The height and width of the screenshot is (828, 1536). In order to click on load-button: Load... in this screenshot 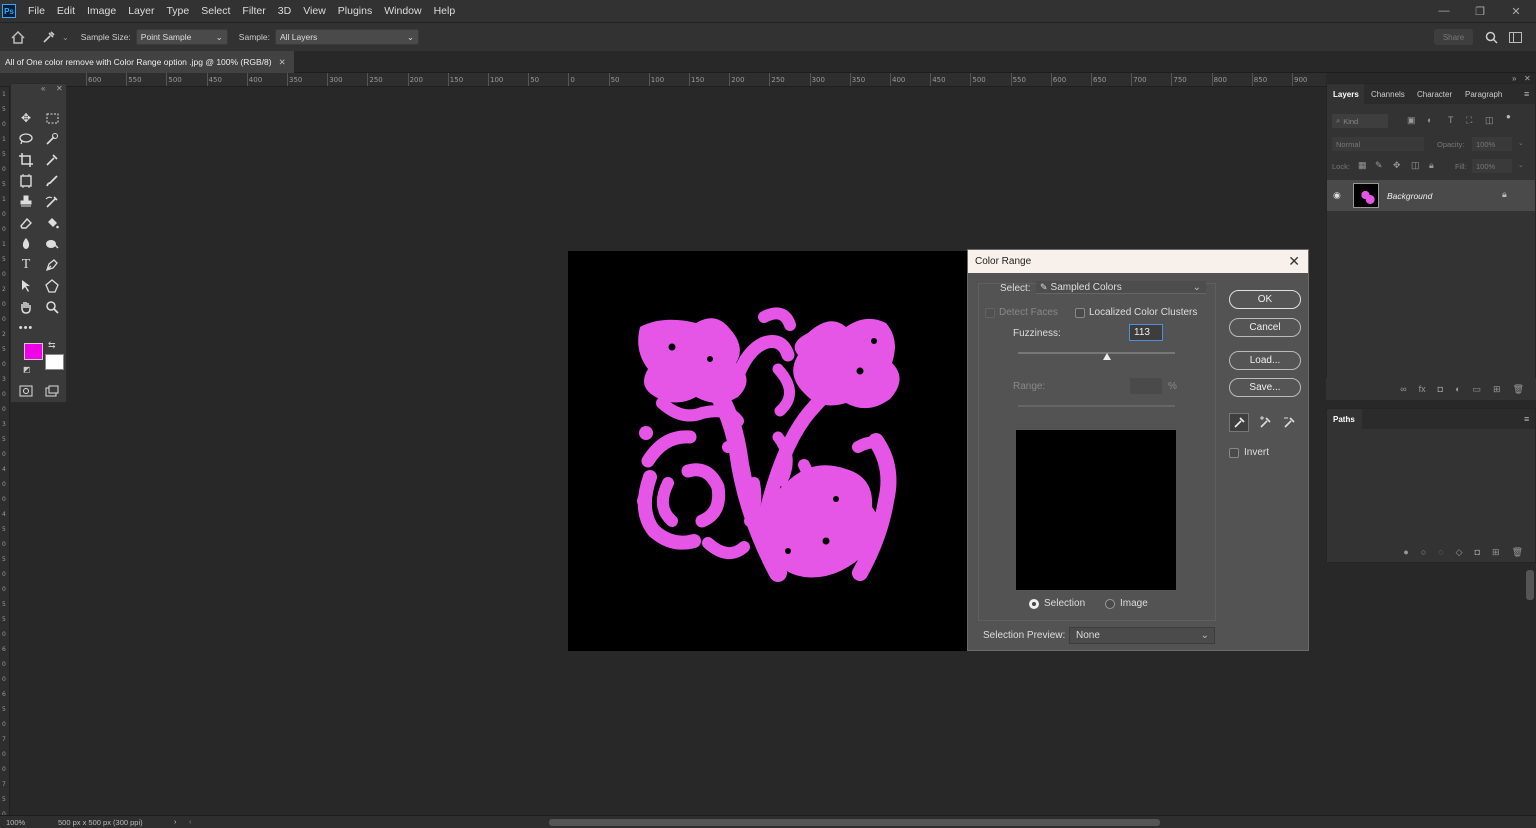, I will do `click(1265, 360)`.